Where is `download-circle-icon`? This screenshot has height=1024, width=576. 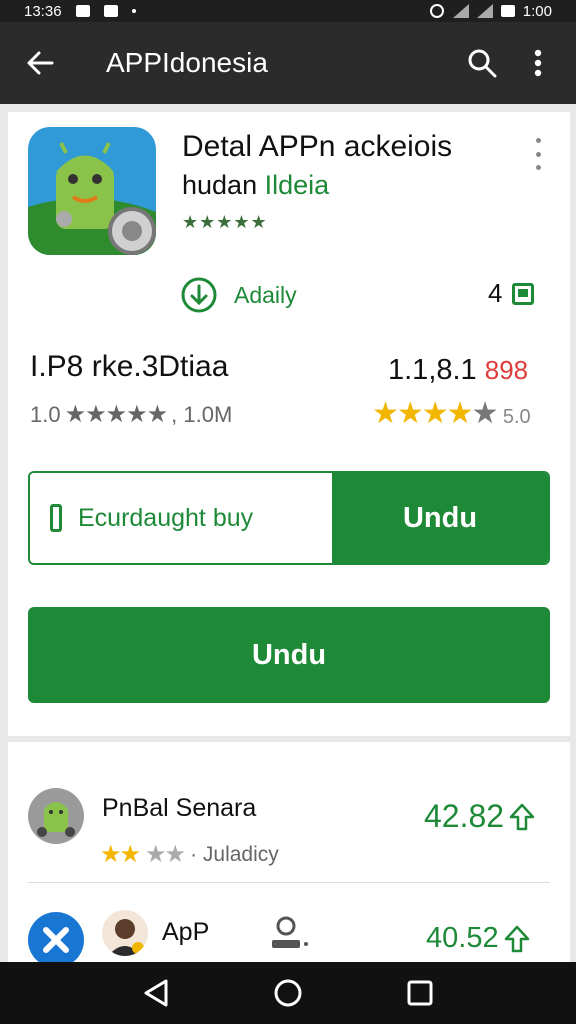
download-circle-icon is located at coordinates (199, 295).